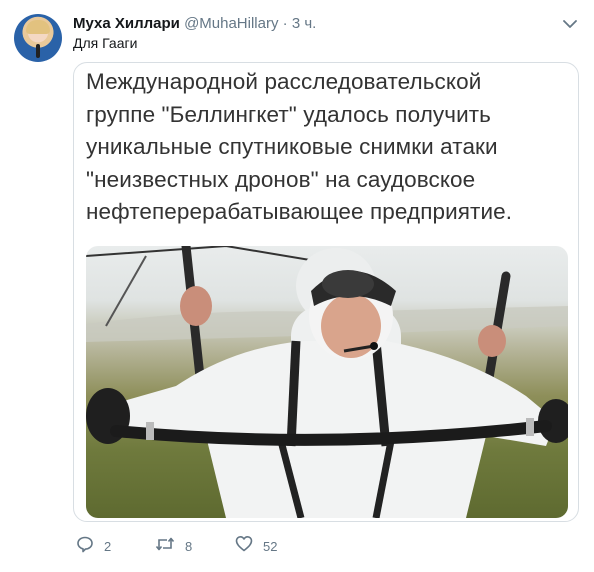 The width and height of the screenshot is (594, 572). I want to click on reply-count: 2, so click(108, 546).